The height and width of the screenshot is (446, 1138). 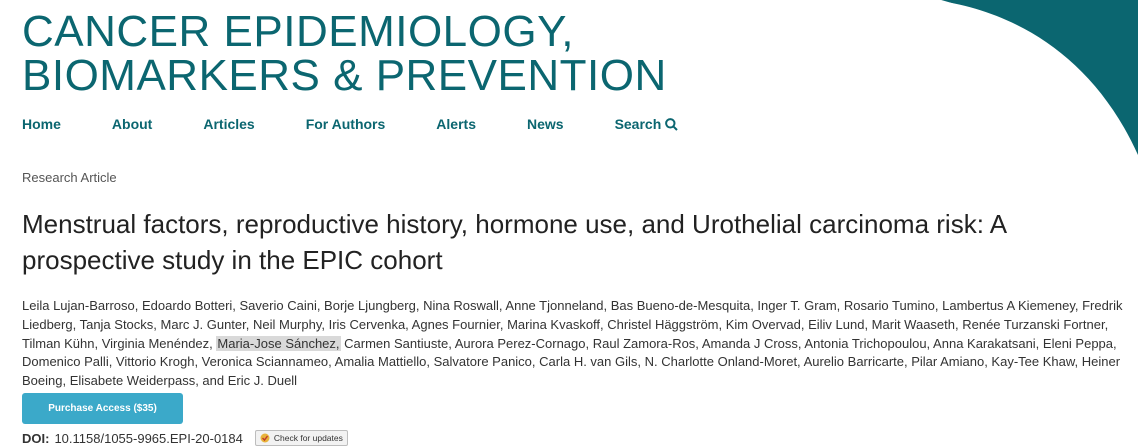 I want to click on header-swoosh-graphic, so click(x=1035, y=80).